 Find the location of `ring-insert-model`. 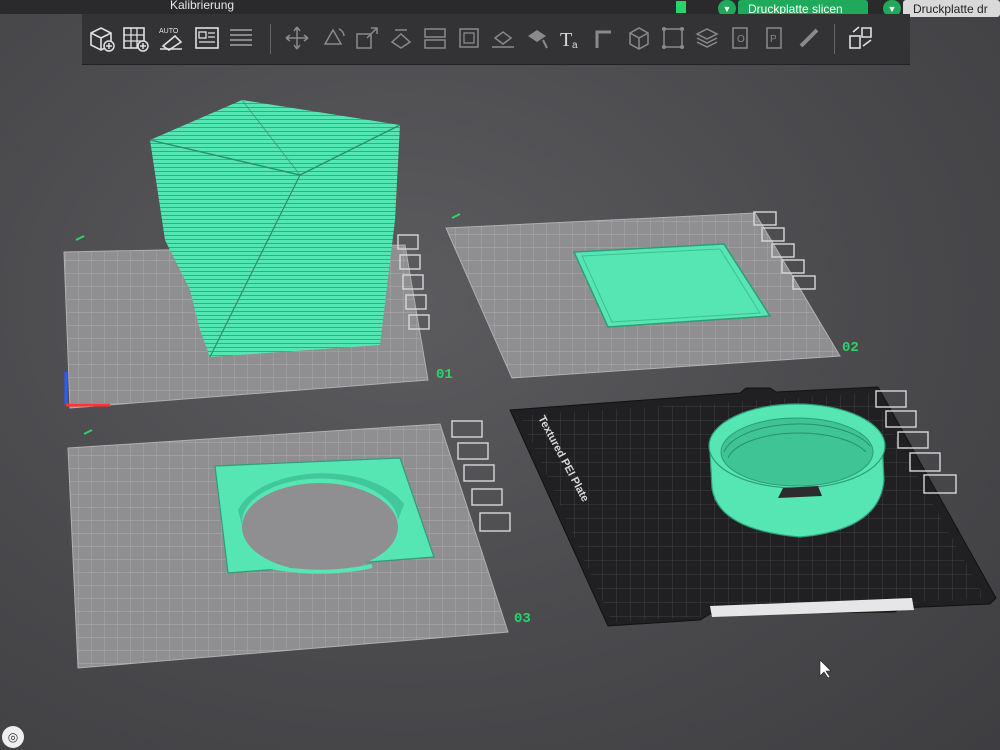

ring-insert-model is located at coordinates (324, 515).